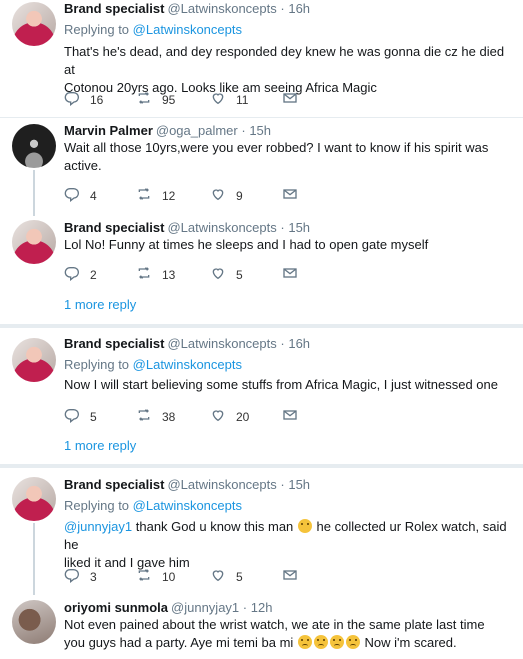 The image size is (523, 659). What do you see at coordinates (169, 195) in the screenshot?
I see `retweet-count: 12` at bounding box center [169, 195].